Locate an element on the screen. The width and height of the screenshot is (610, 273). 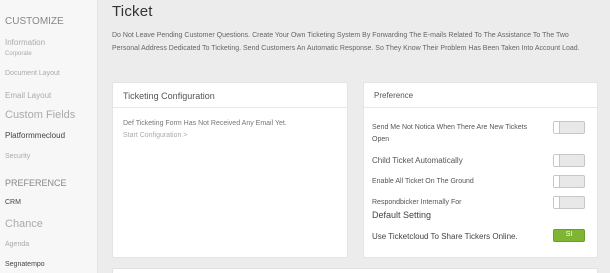
respond-internally-toggle is located at coordinates (569, 202).